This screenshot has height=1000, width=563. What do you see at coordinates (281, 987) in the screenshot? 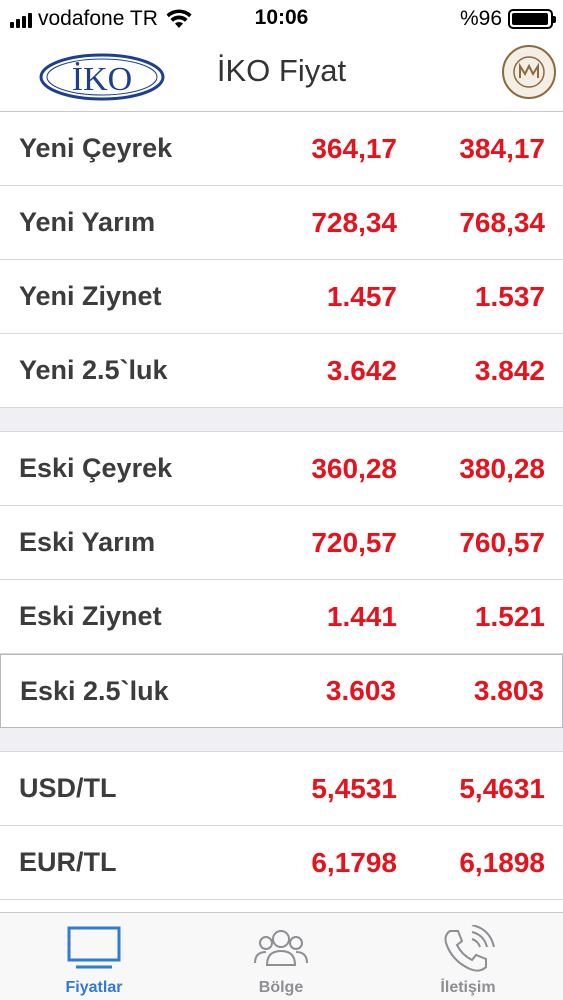
I see `tab-label: Bölge` at bounding box center [281, 987].